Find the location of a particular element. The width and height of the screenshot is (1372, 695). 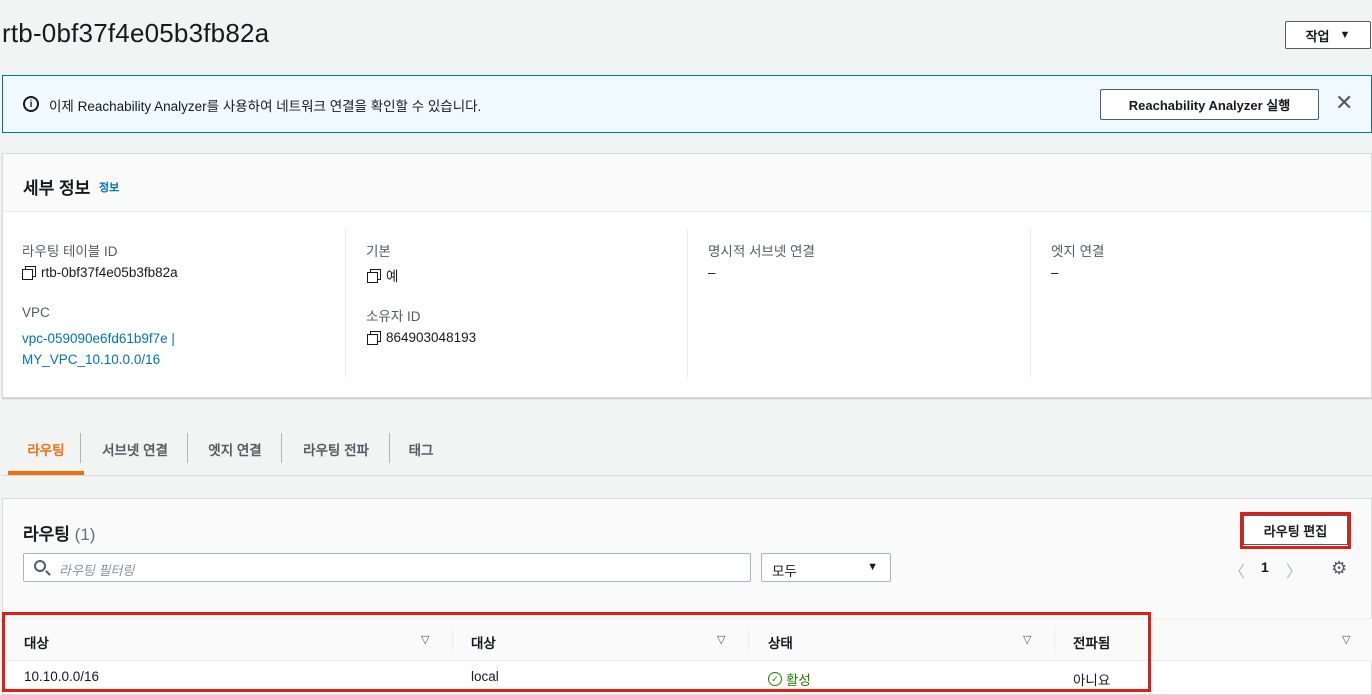

run-reachability-analyzer-button: Reachability Analyzer 실행 is located at coordinates (1209, 104).